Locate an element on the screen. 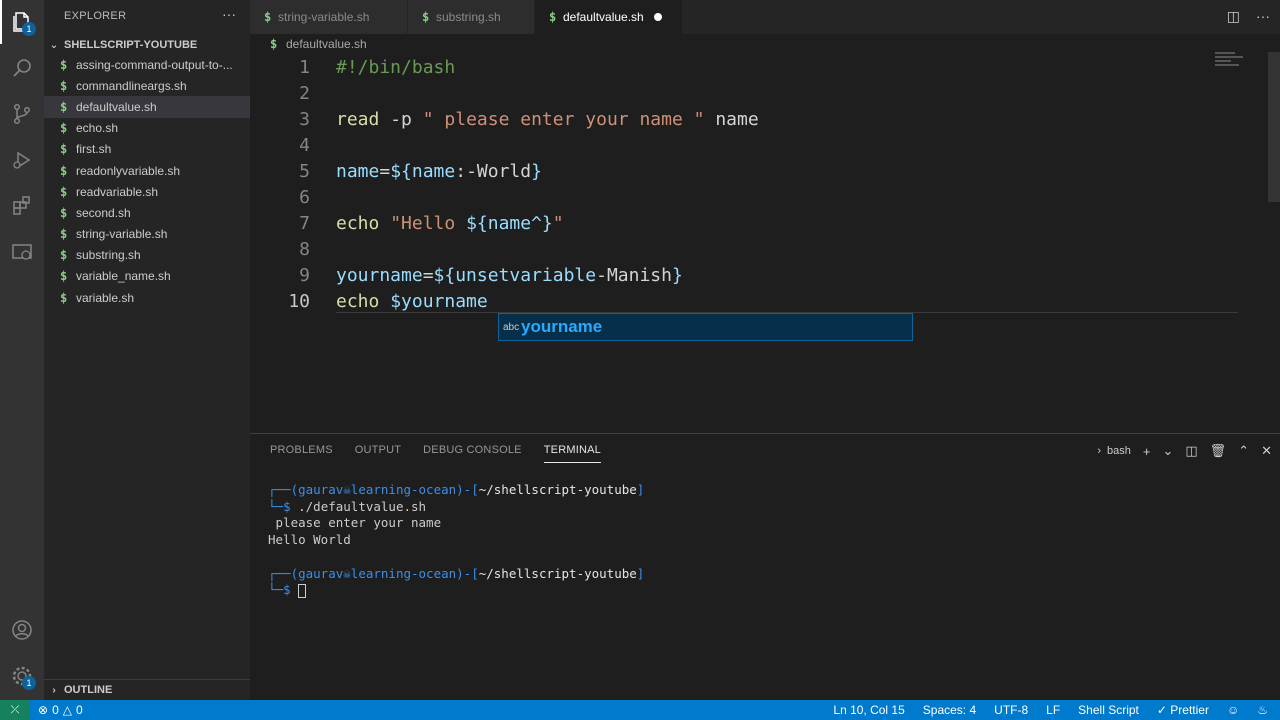 This screenshot has height=720, width=1280. tab-output: OUTPUT is located at coordinates (378, 452).